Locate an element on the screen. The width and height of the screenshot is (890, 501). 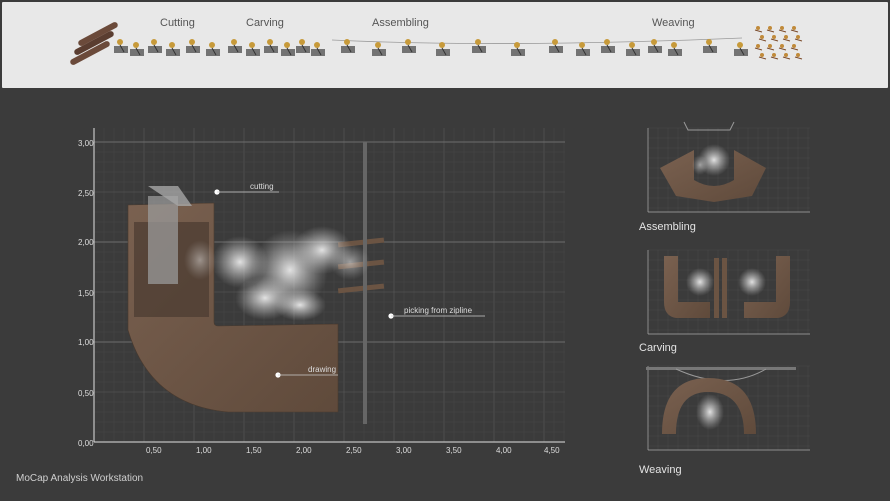
side-view-carving is located at coordinates (728, 292).